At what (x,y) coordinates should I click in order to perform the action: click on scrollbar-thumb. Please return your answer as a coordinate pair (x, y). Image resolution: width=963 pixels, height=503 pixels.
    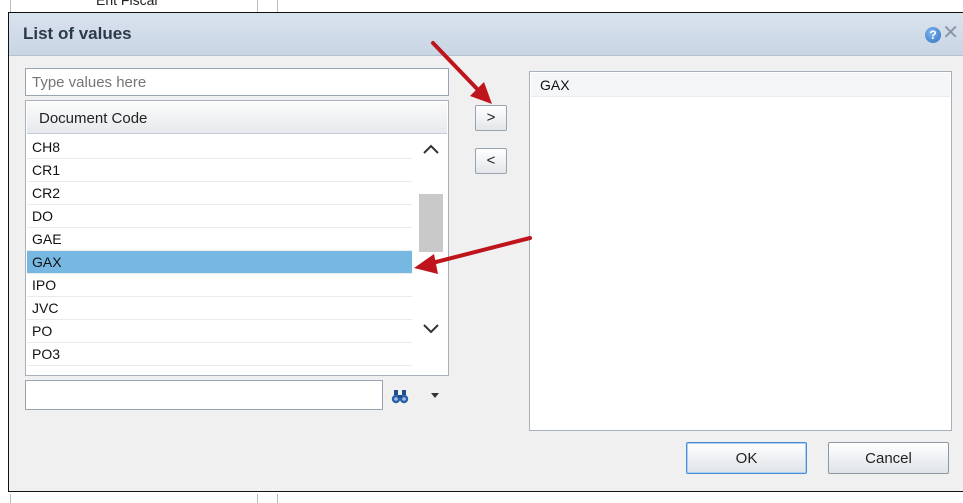
    Looking at the image, I should click on (431, 223).